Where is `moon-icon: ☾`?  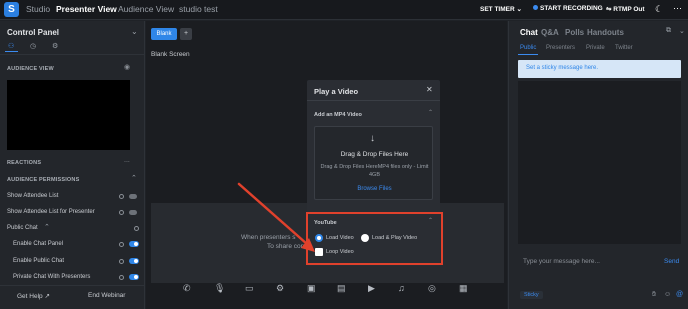
moon-icon: ☾ is located at coordinates (659, 9).